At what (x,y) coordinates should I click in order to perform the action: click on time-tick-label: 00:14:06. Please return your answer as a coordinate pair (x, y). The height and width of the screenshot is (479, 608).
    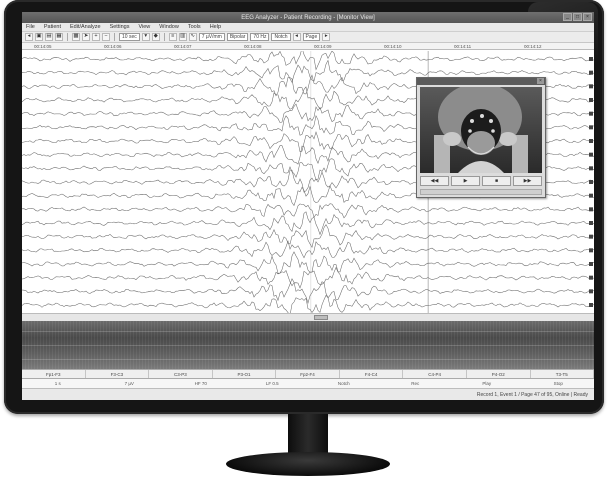
    Looking at the image, I should click on (113, 46).